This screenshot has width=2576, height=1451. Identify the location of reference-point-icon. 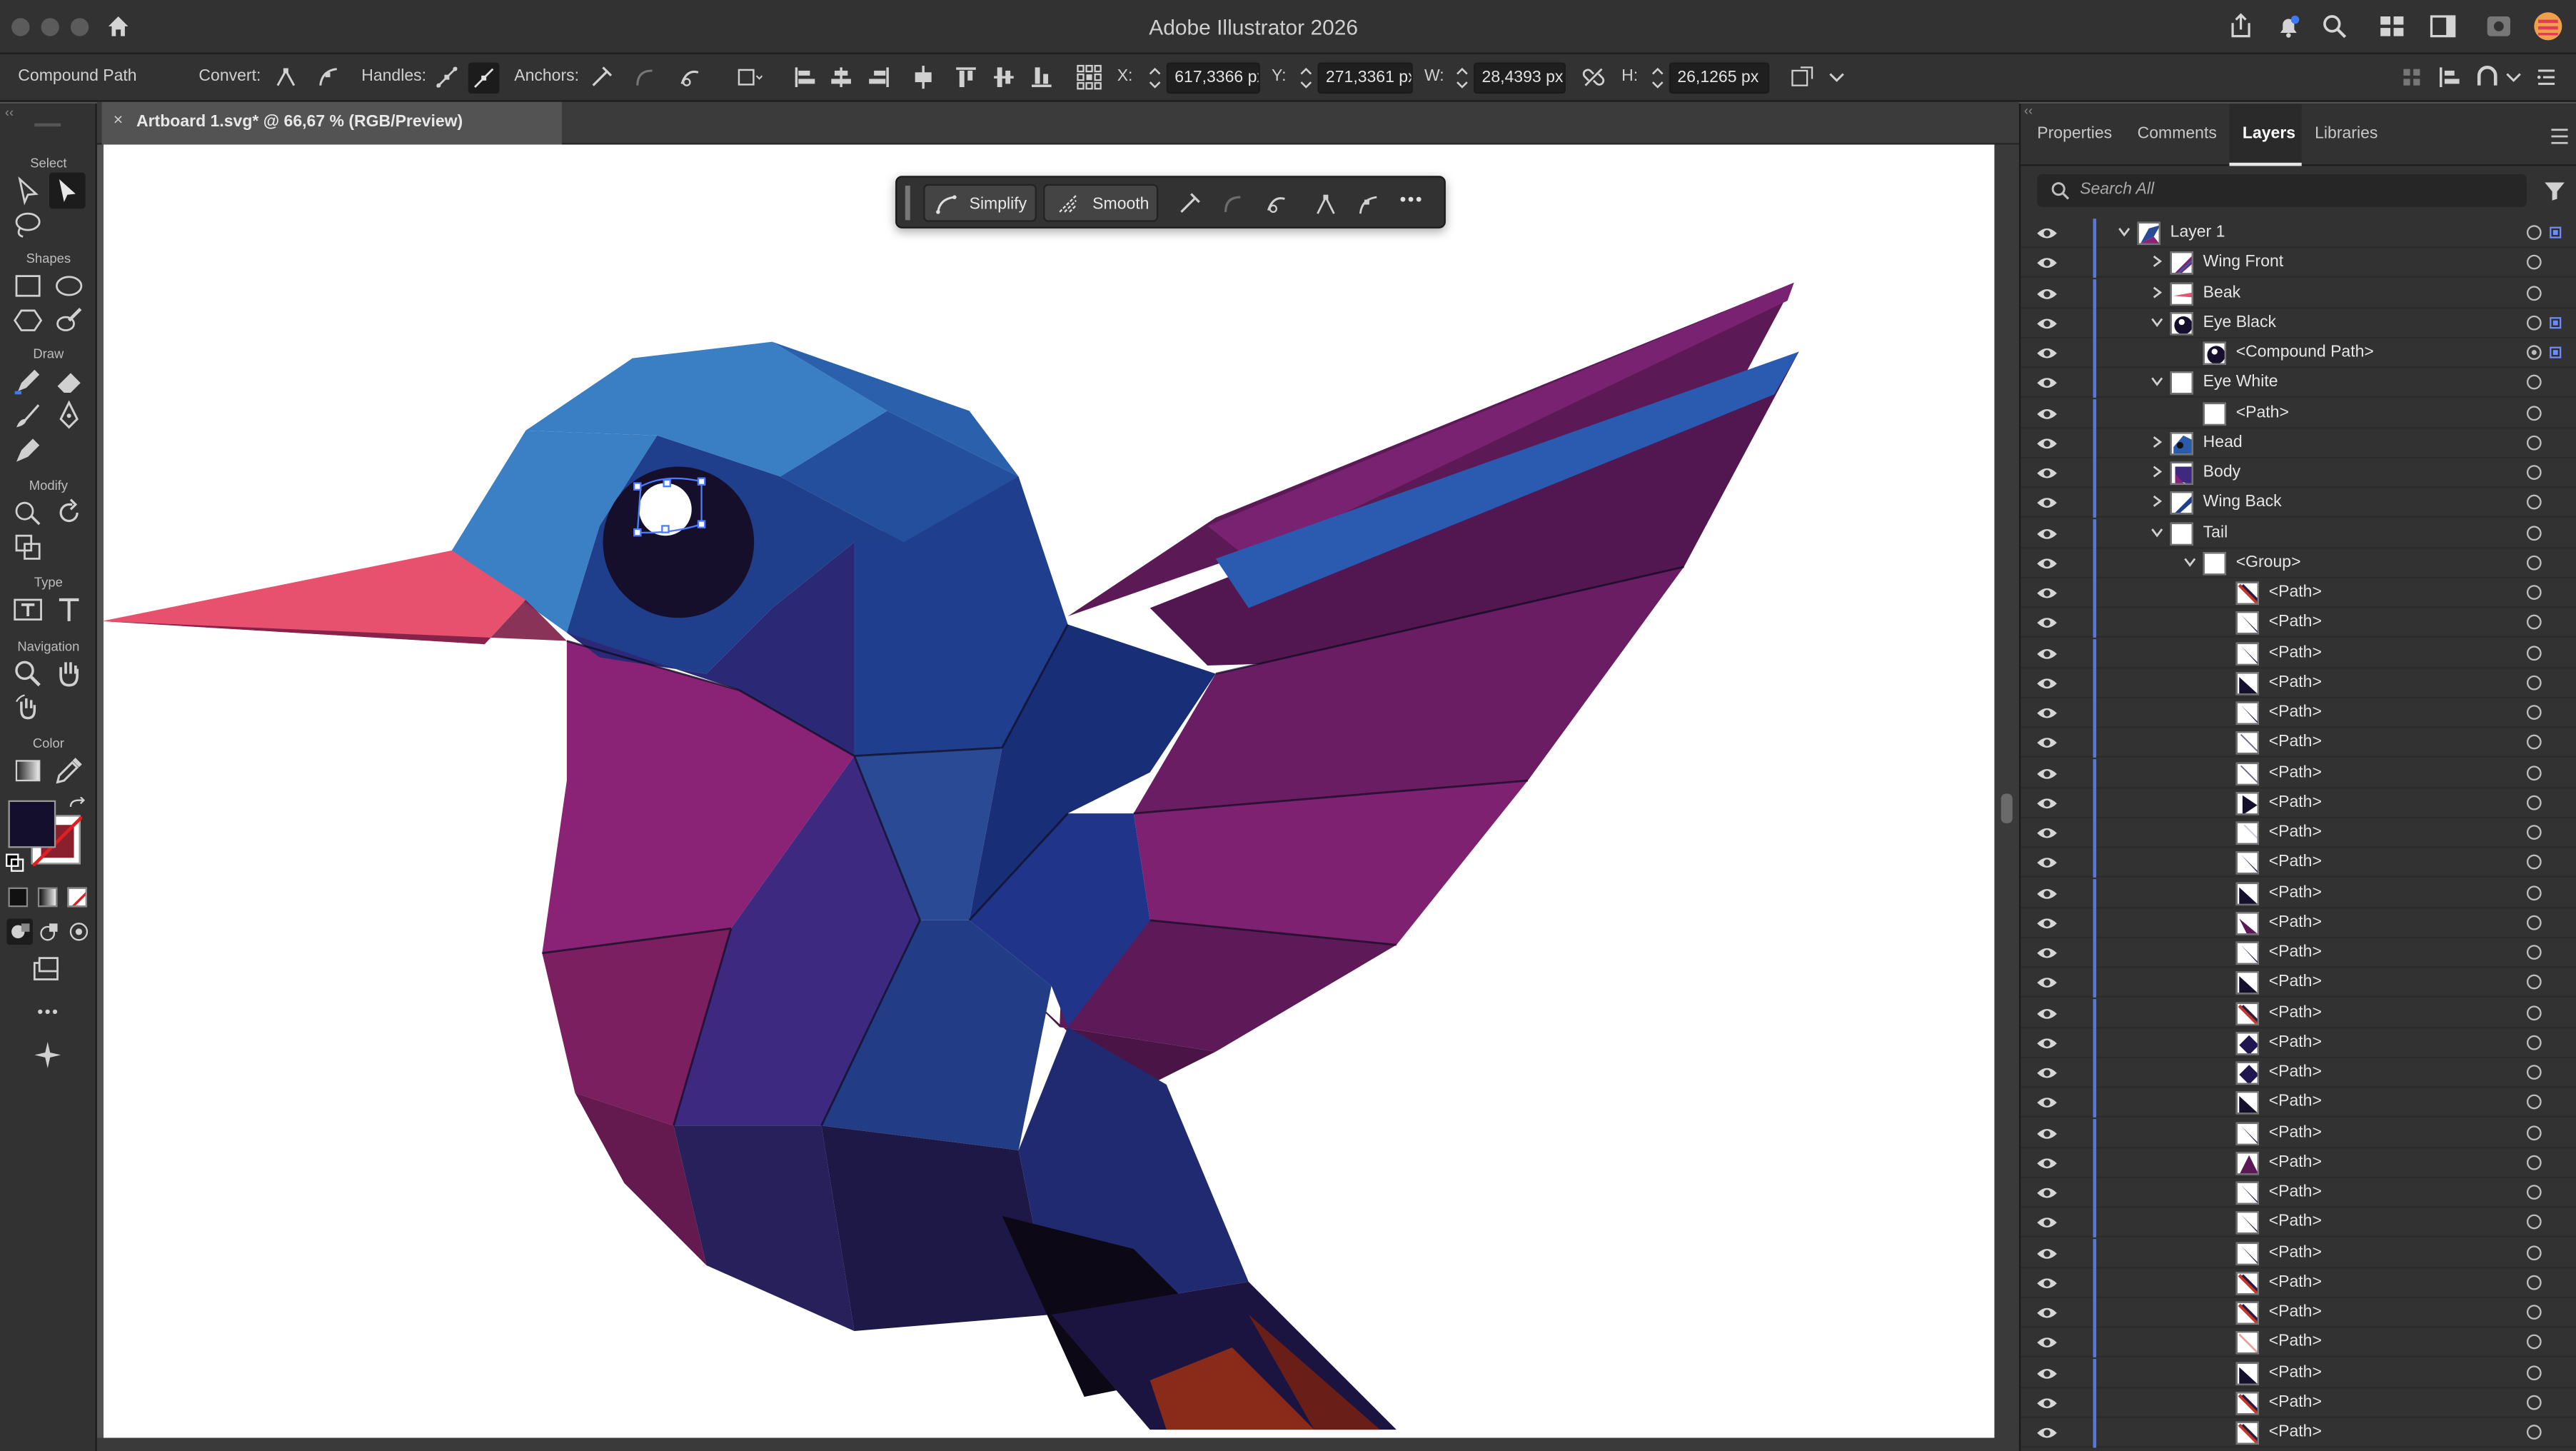
(1089, 77).